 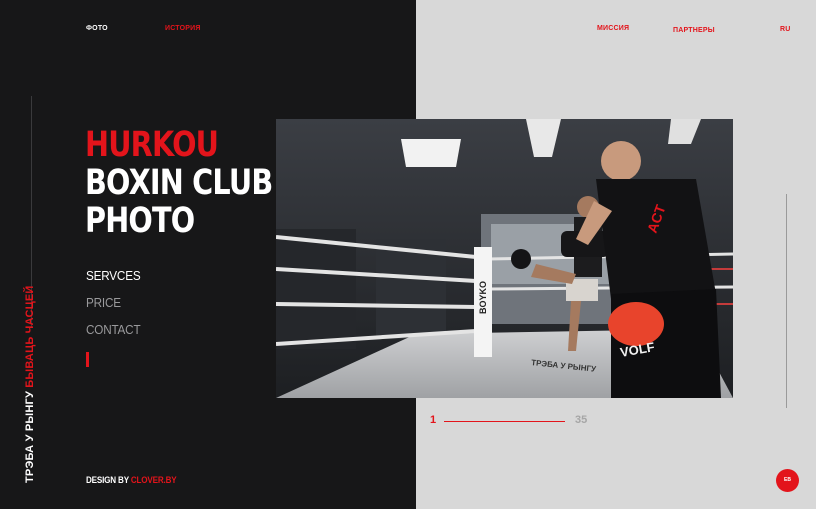 I want to click on title-line-3: PHOTO, so click(x=140, y=221).